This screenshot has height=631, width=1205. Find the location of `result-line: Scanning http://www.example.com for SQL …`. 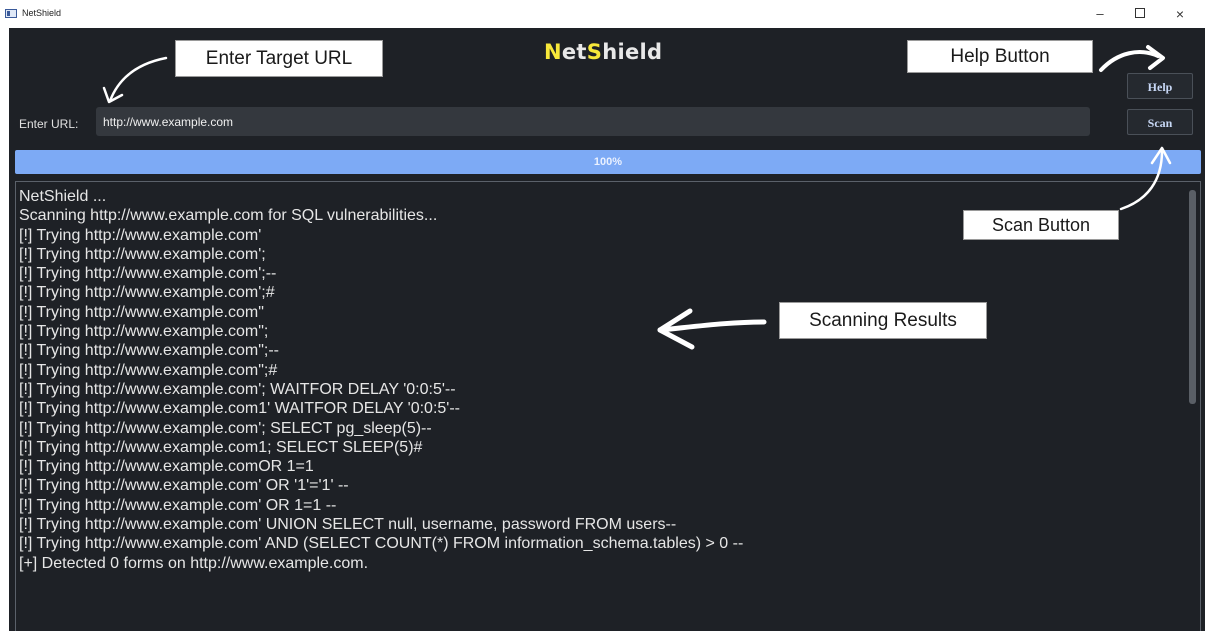

result-line: Scanning http://www.example.com for SQL … is located at coordinates (228, 216).